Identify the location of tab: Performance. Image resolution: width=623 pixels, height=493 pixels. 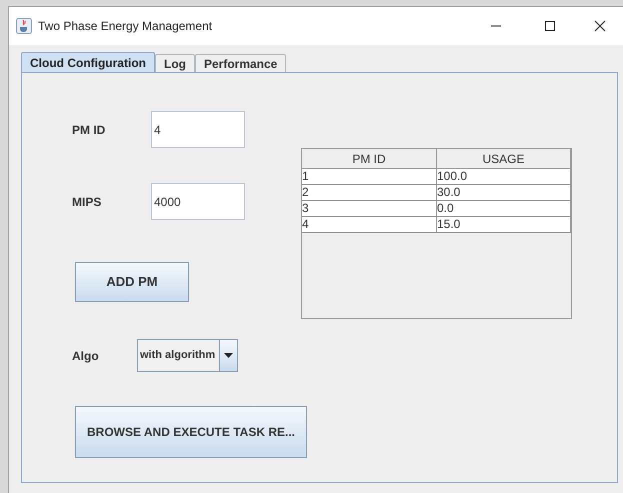
(240, 63).